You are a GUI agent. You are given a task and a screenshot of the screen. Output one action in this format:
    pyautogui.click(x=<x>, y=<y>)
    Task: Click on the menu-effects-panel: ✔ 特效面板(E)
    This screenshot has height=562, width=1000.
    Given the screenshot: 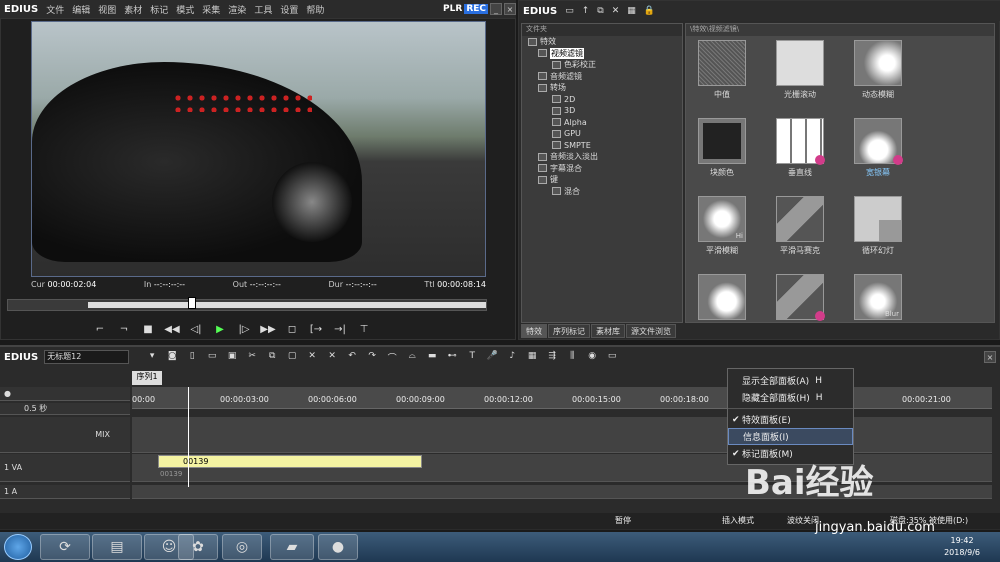 What is the action you would take?
    pyautogui.click(x=790, y=419)
    